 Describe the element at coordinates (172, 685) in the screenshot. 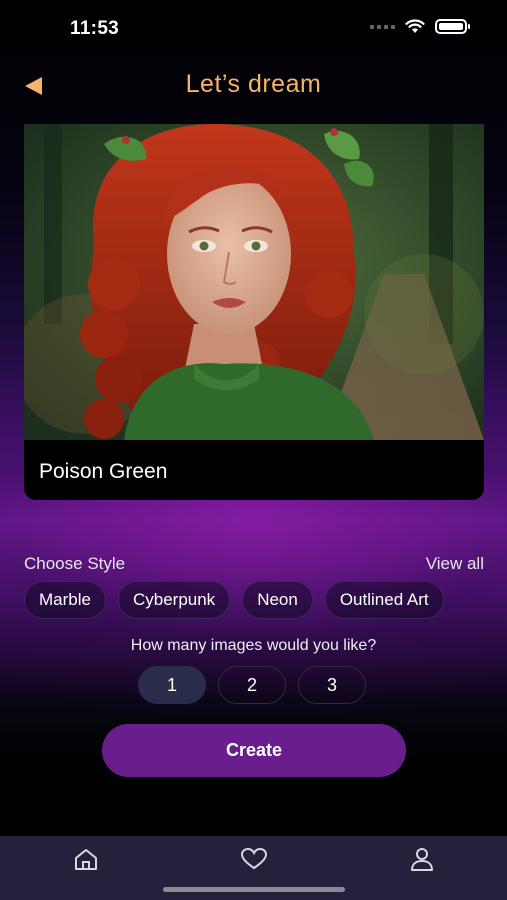

I see `image-count-option-1: 1` at that location.